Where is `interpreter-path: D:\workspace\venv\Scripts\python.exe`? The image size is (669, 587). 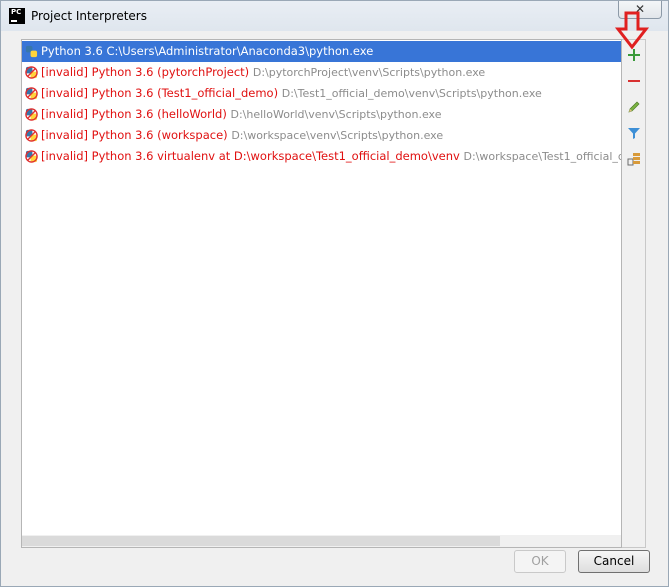 interpreter-path: D:\workspace\venv\Scripts\python.exe is located at coordinates (337, 135).